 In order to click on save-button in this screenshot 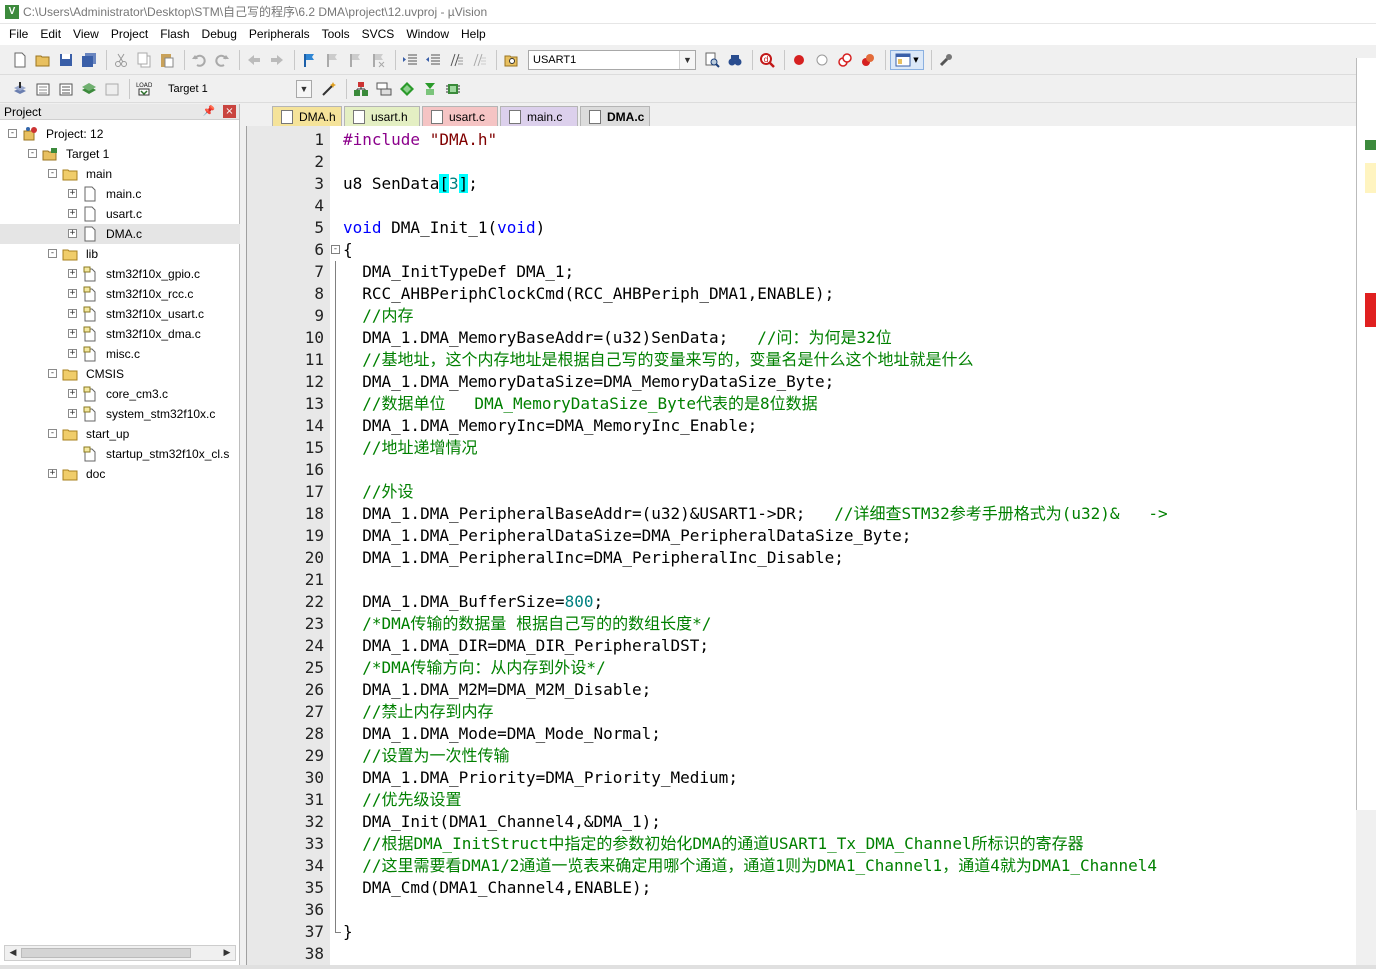, I will do `click(66, 60)`.